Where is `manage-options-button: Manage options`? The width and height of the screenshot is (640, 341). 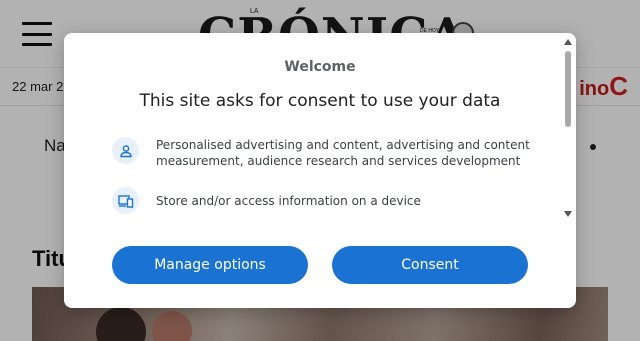 manage-options-button: Manage options is located at coordinates (210, 265).